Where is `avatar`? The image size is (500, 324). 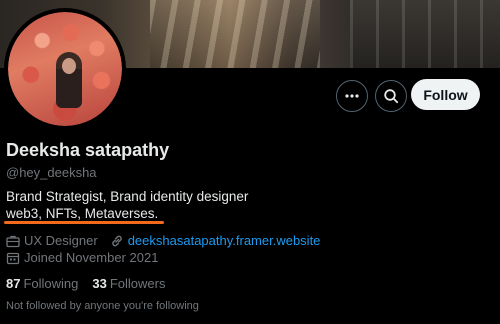
avatar is located at coordinates (65, 69).